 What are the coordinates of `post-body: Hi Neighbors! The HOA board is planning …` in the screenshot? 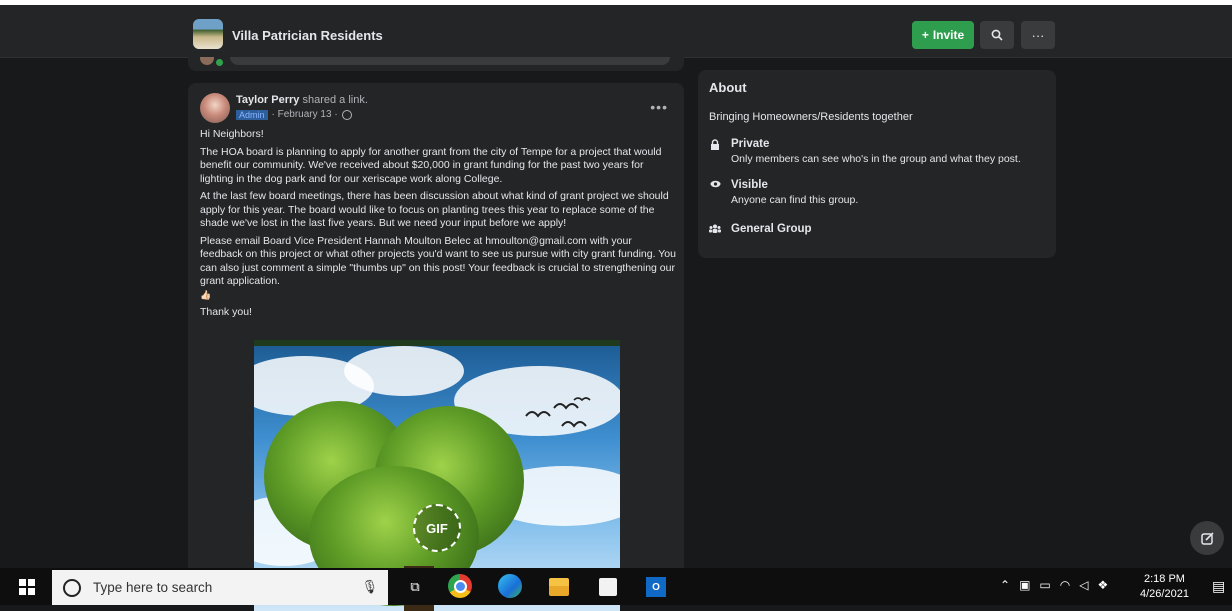 It's located at (438, 226).